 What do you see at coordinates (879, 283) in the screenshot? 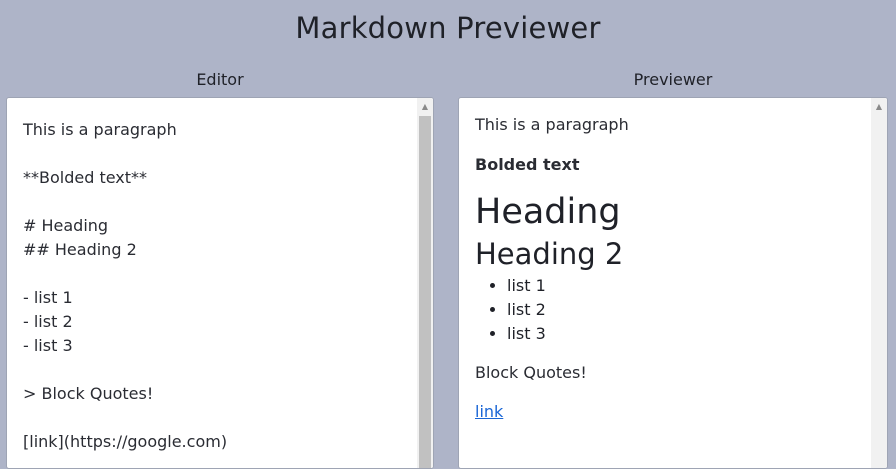
I see `preview-scrollbar: ▲` at bounding box center [879, 283].